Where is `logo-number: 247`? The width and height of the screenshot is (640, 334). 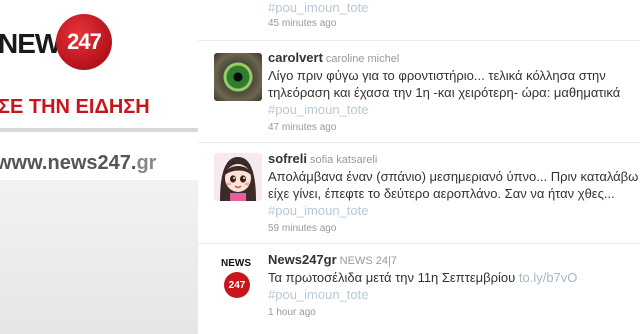 logo-number: 247 is located at coordinates (84, 41).